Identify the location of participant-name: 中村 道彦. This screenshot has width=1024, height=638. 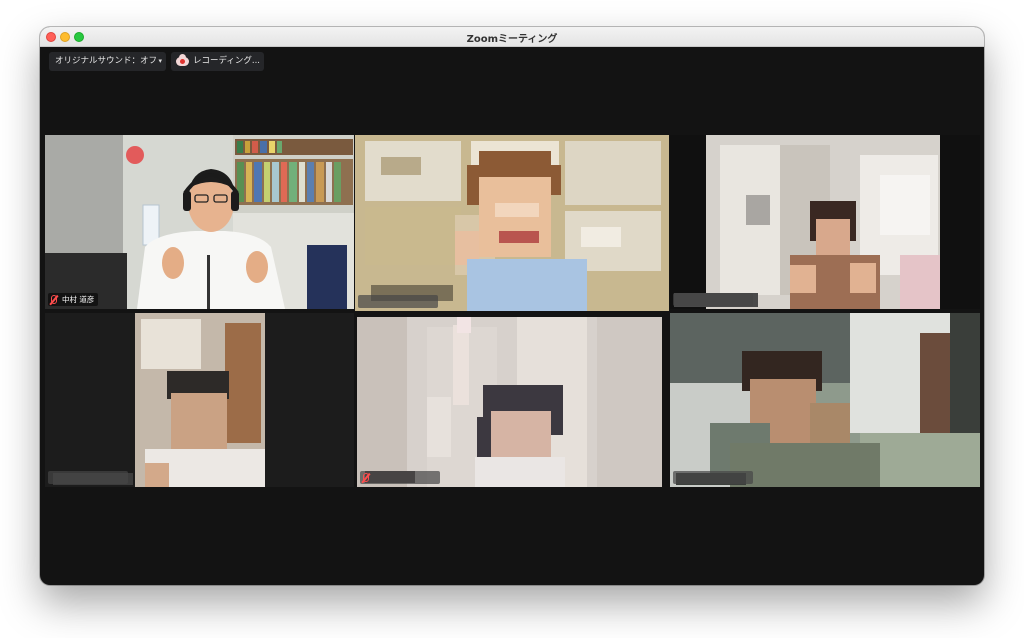
(78, 299).